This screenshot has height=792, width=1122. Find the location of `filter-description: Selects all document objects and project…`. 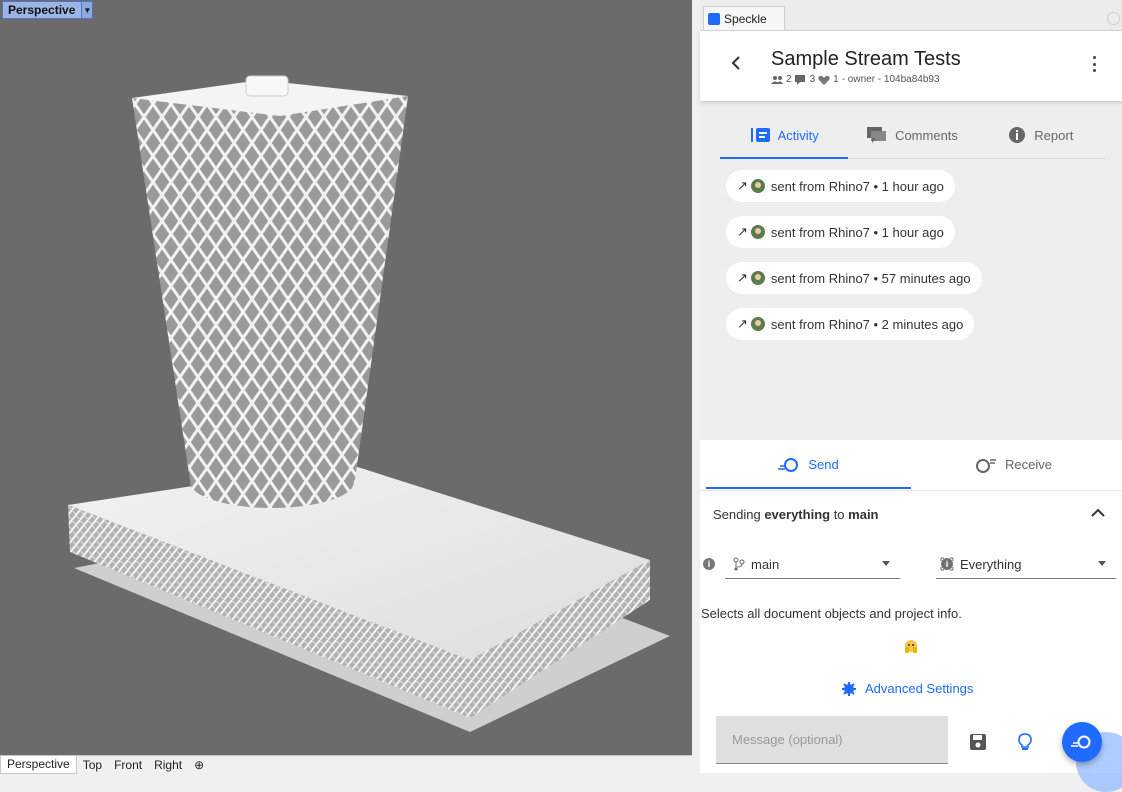

filter-description: Selects all document objects and project… is located at coordinates (831, 613).